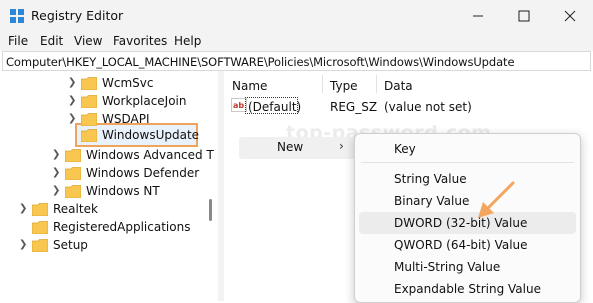 The width and height of the screenshot is (593, 303). I want to click on menu-item-expandable-string-value: Expandable String Value, so click(467, 289).